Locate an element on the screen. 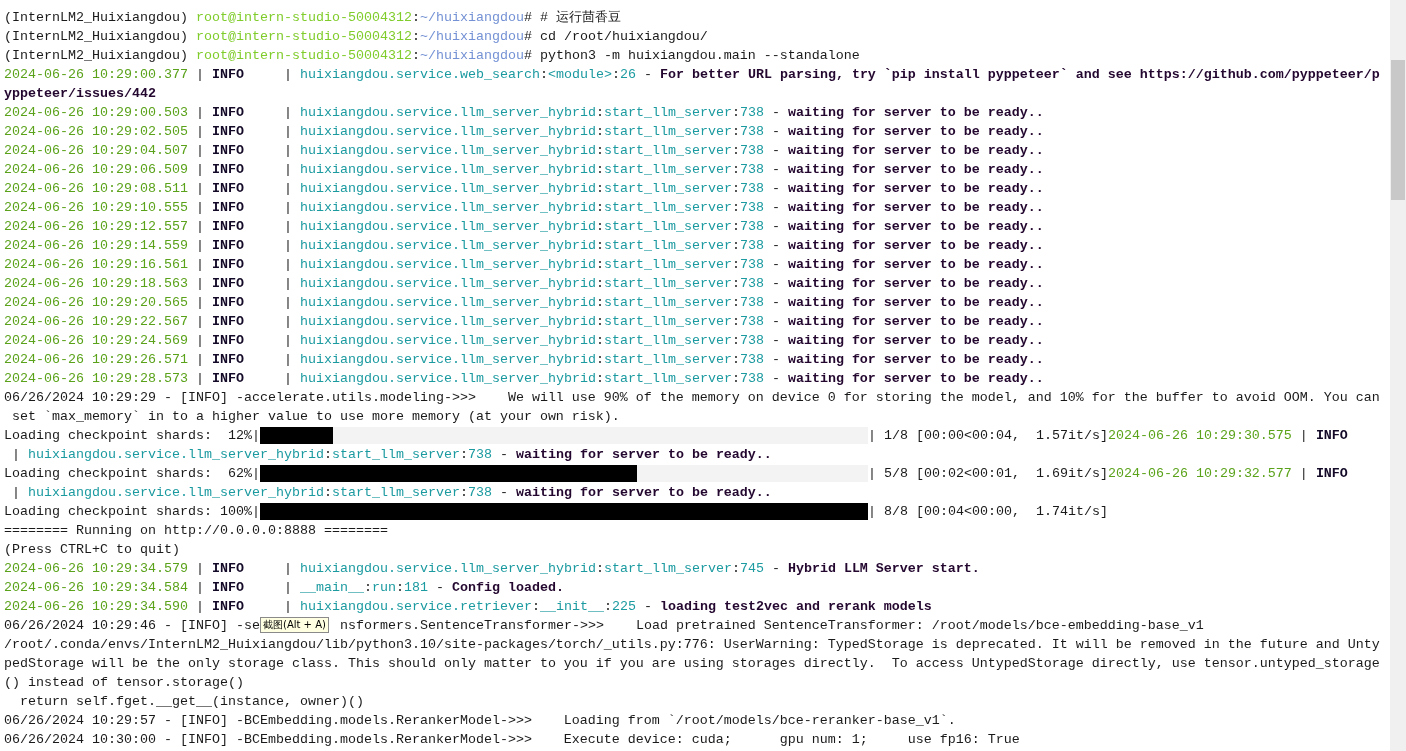  log-text: Loading checkpoint shards: 62%| is located at coordinates (132, 474).